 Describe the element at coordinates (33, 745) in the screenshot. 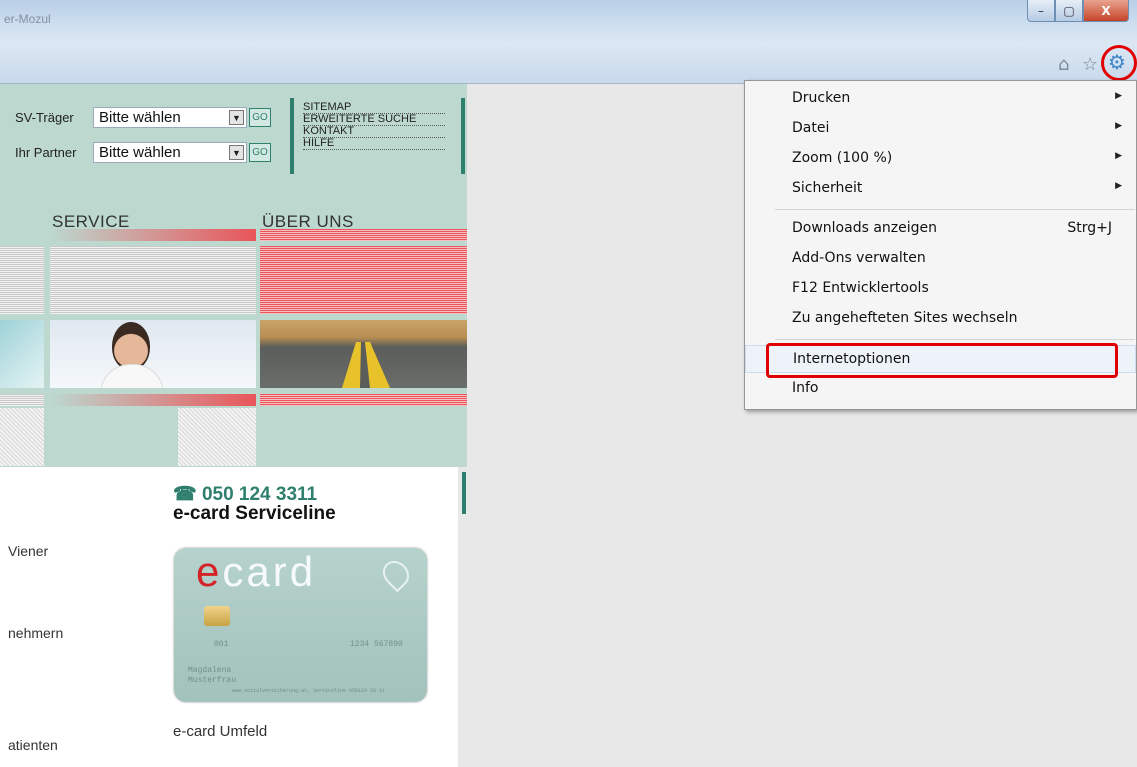

I see `left-text-fragment: atienten` at that location.